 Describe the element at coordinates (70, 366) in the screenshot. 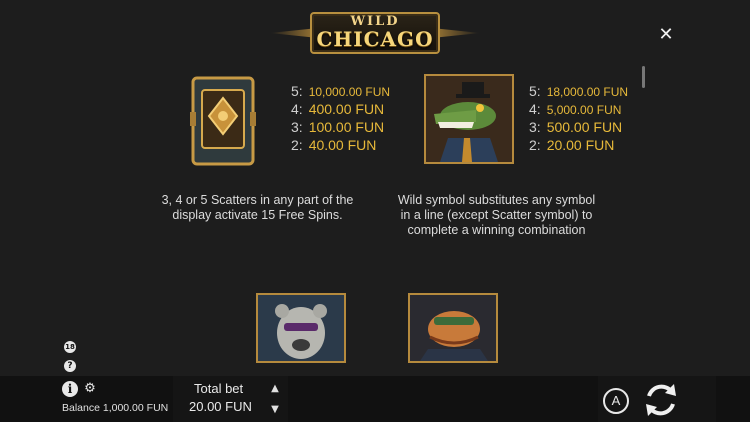

I see `help-icon: ?` at that location.